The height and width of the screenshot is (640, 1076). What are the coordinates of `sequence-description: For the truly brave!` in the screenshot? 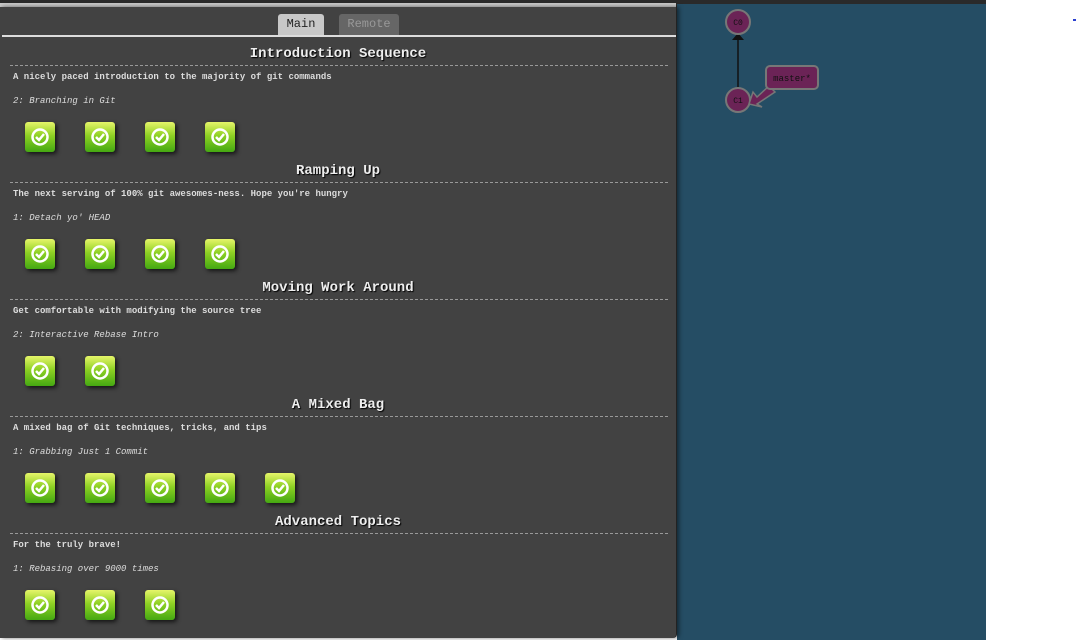 It's located at (67, 545).